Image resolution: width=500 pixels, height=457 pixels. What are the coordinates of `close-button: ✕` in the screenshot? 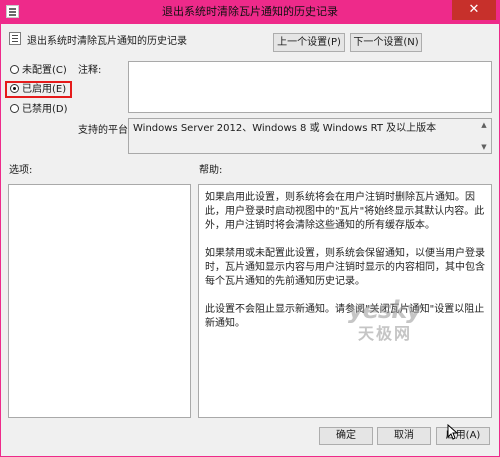 It's located at (474, 10).